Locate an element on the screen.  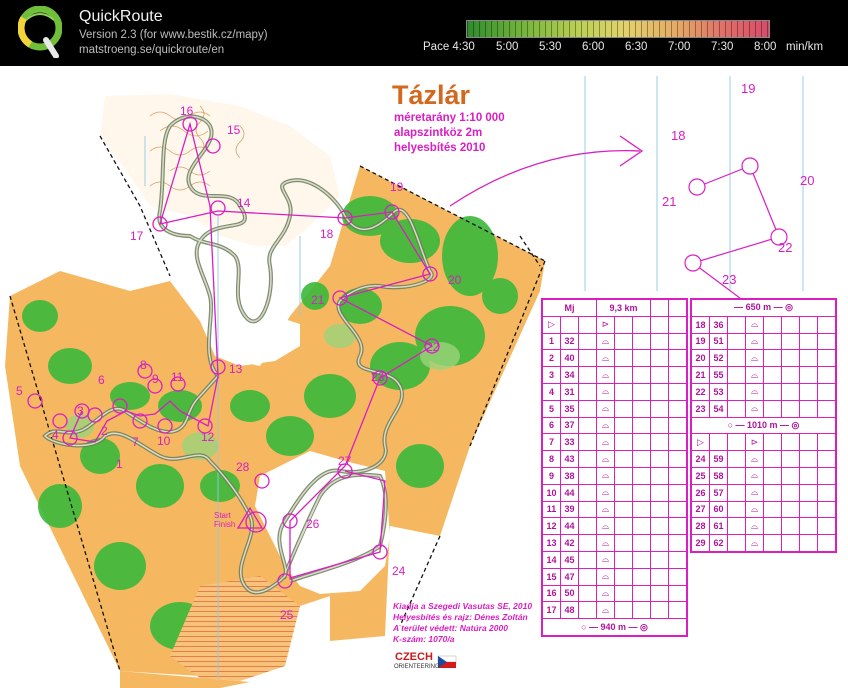
control-code: 50 is located at coordinates (569, 593).